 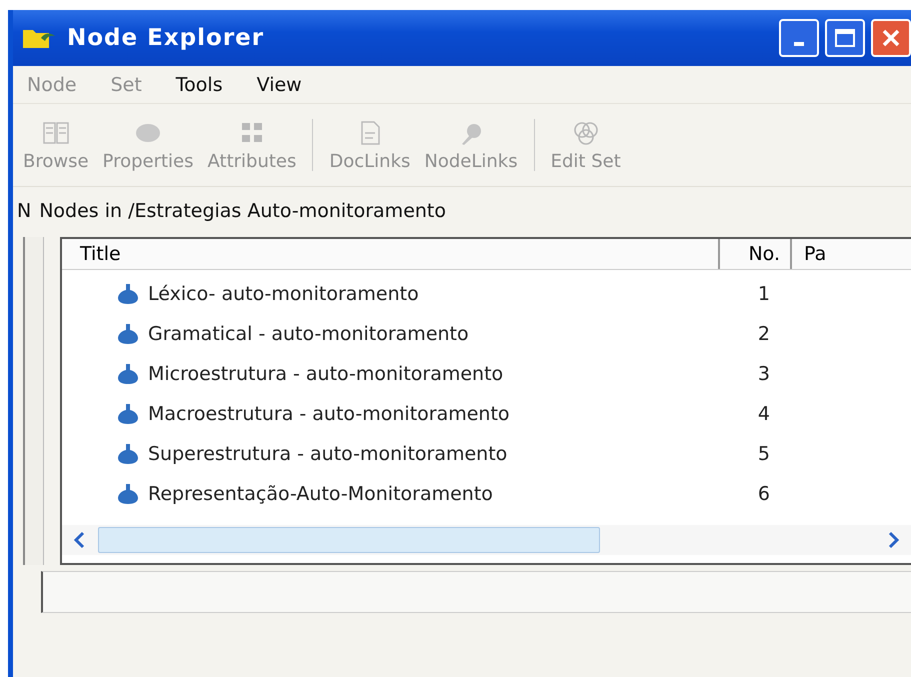 I want to click on column-header: Title, so click(x=391, y=254).